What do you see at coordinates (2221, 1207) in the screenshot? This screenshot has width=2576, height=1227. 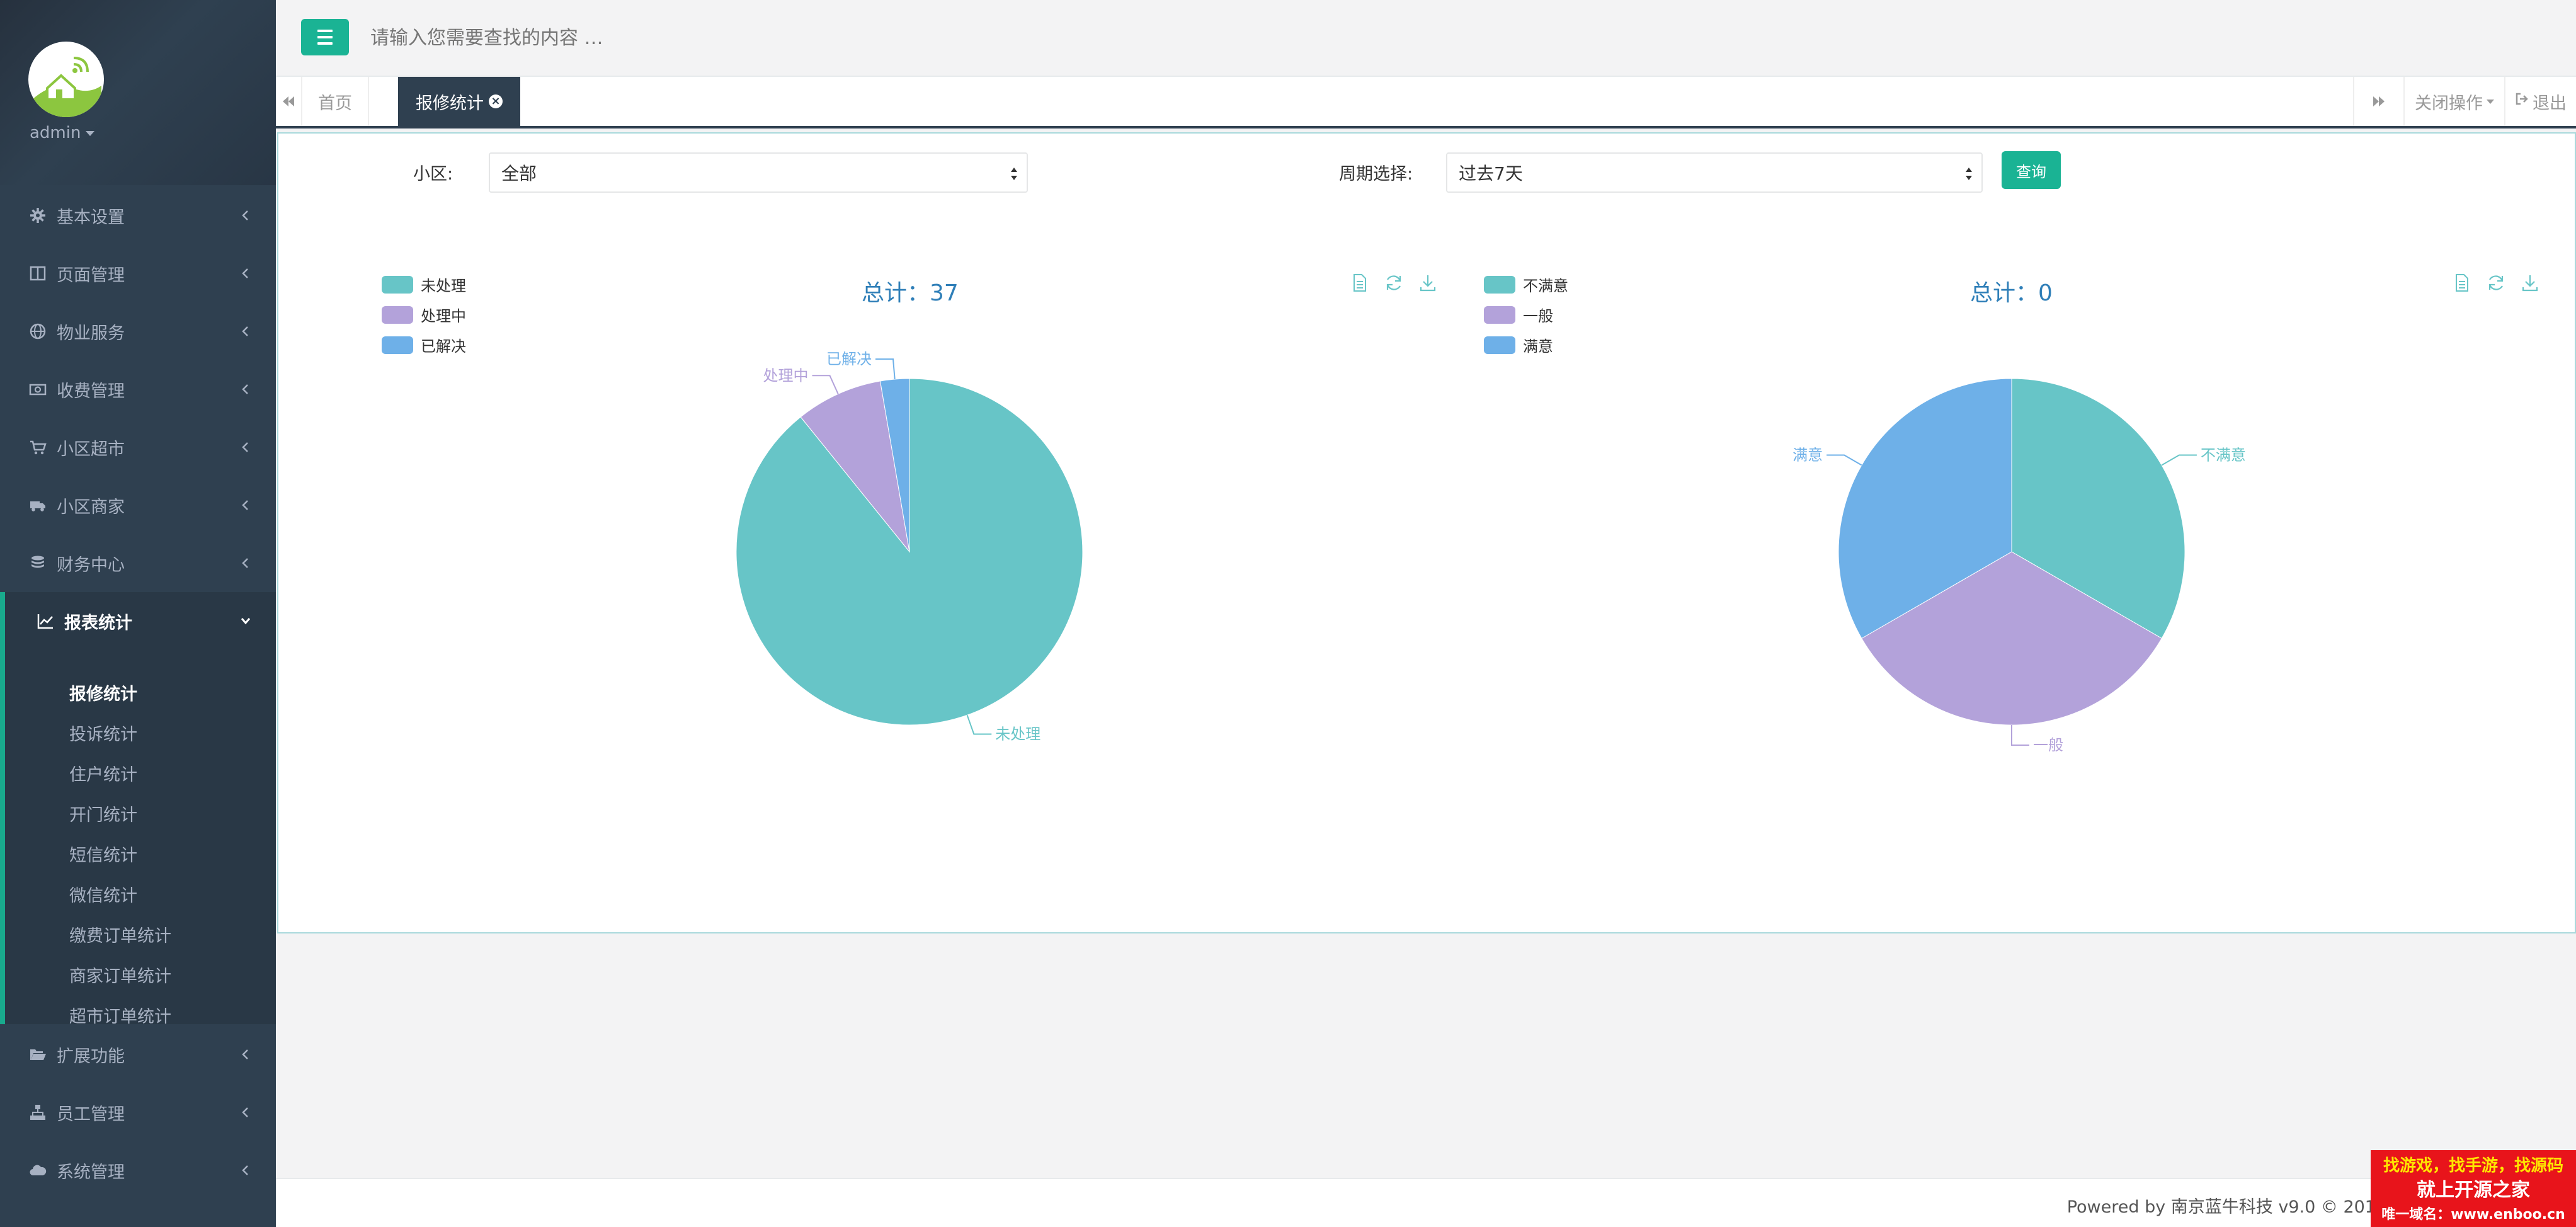 I see `footer-copyright: Powered by 南京蓝牛科技 v9.0 © 201` at bounding box center [2221, 1207].